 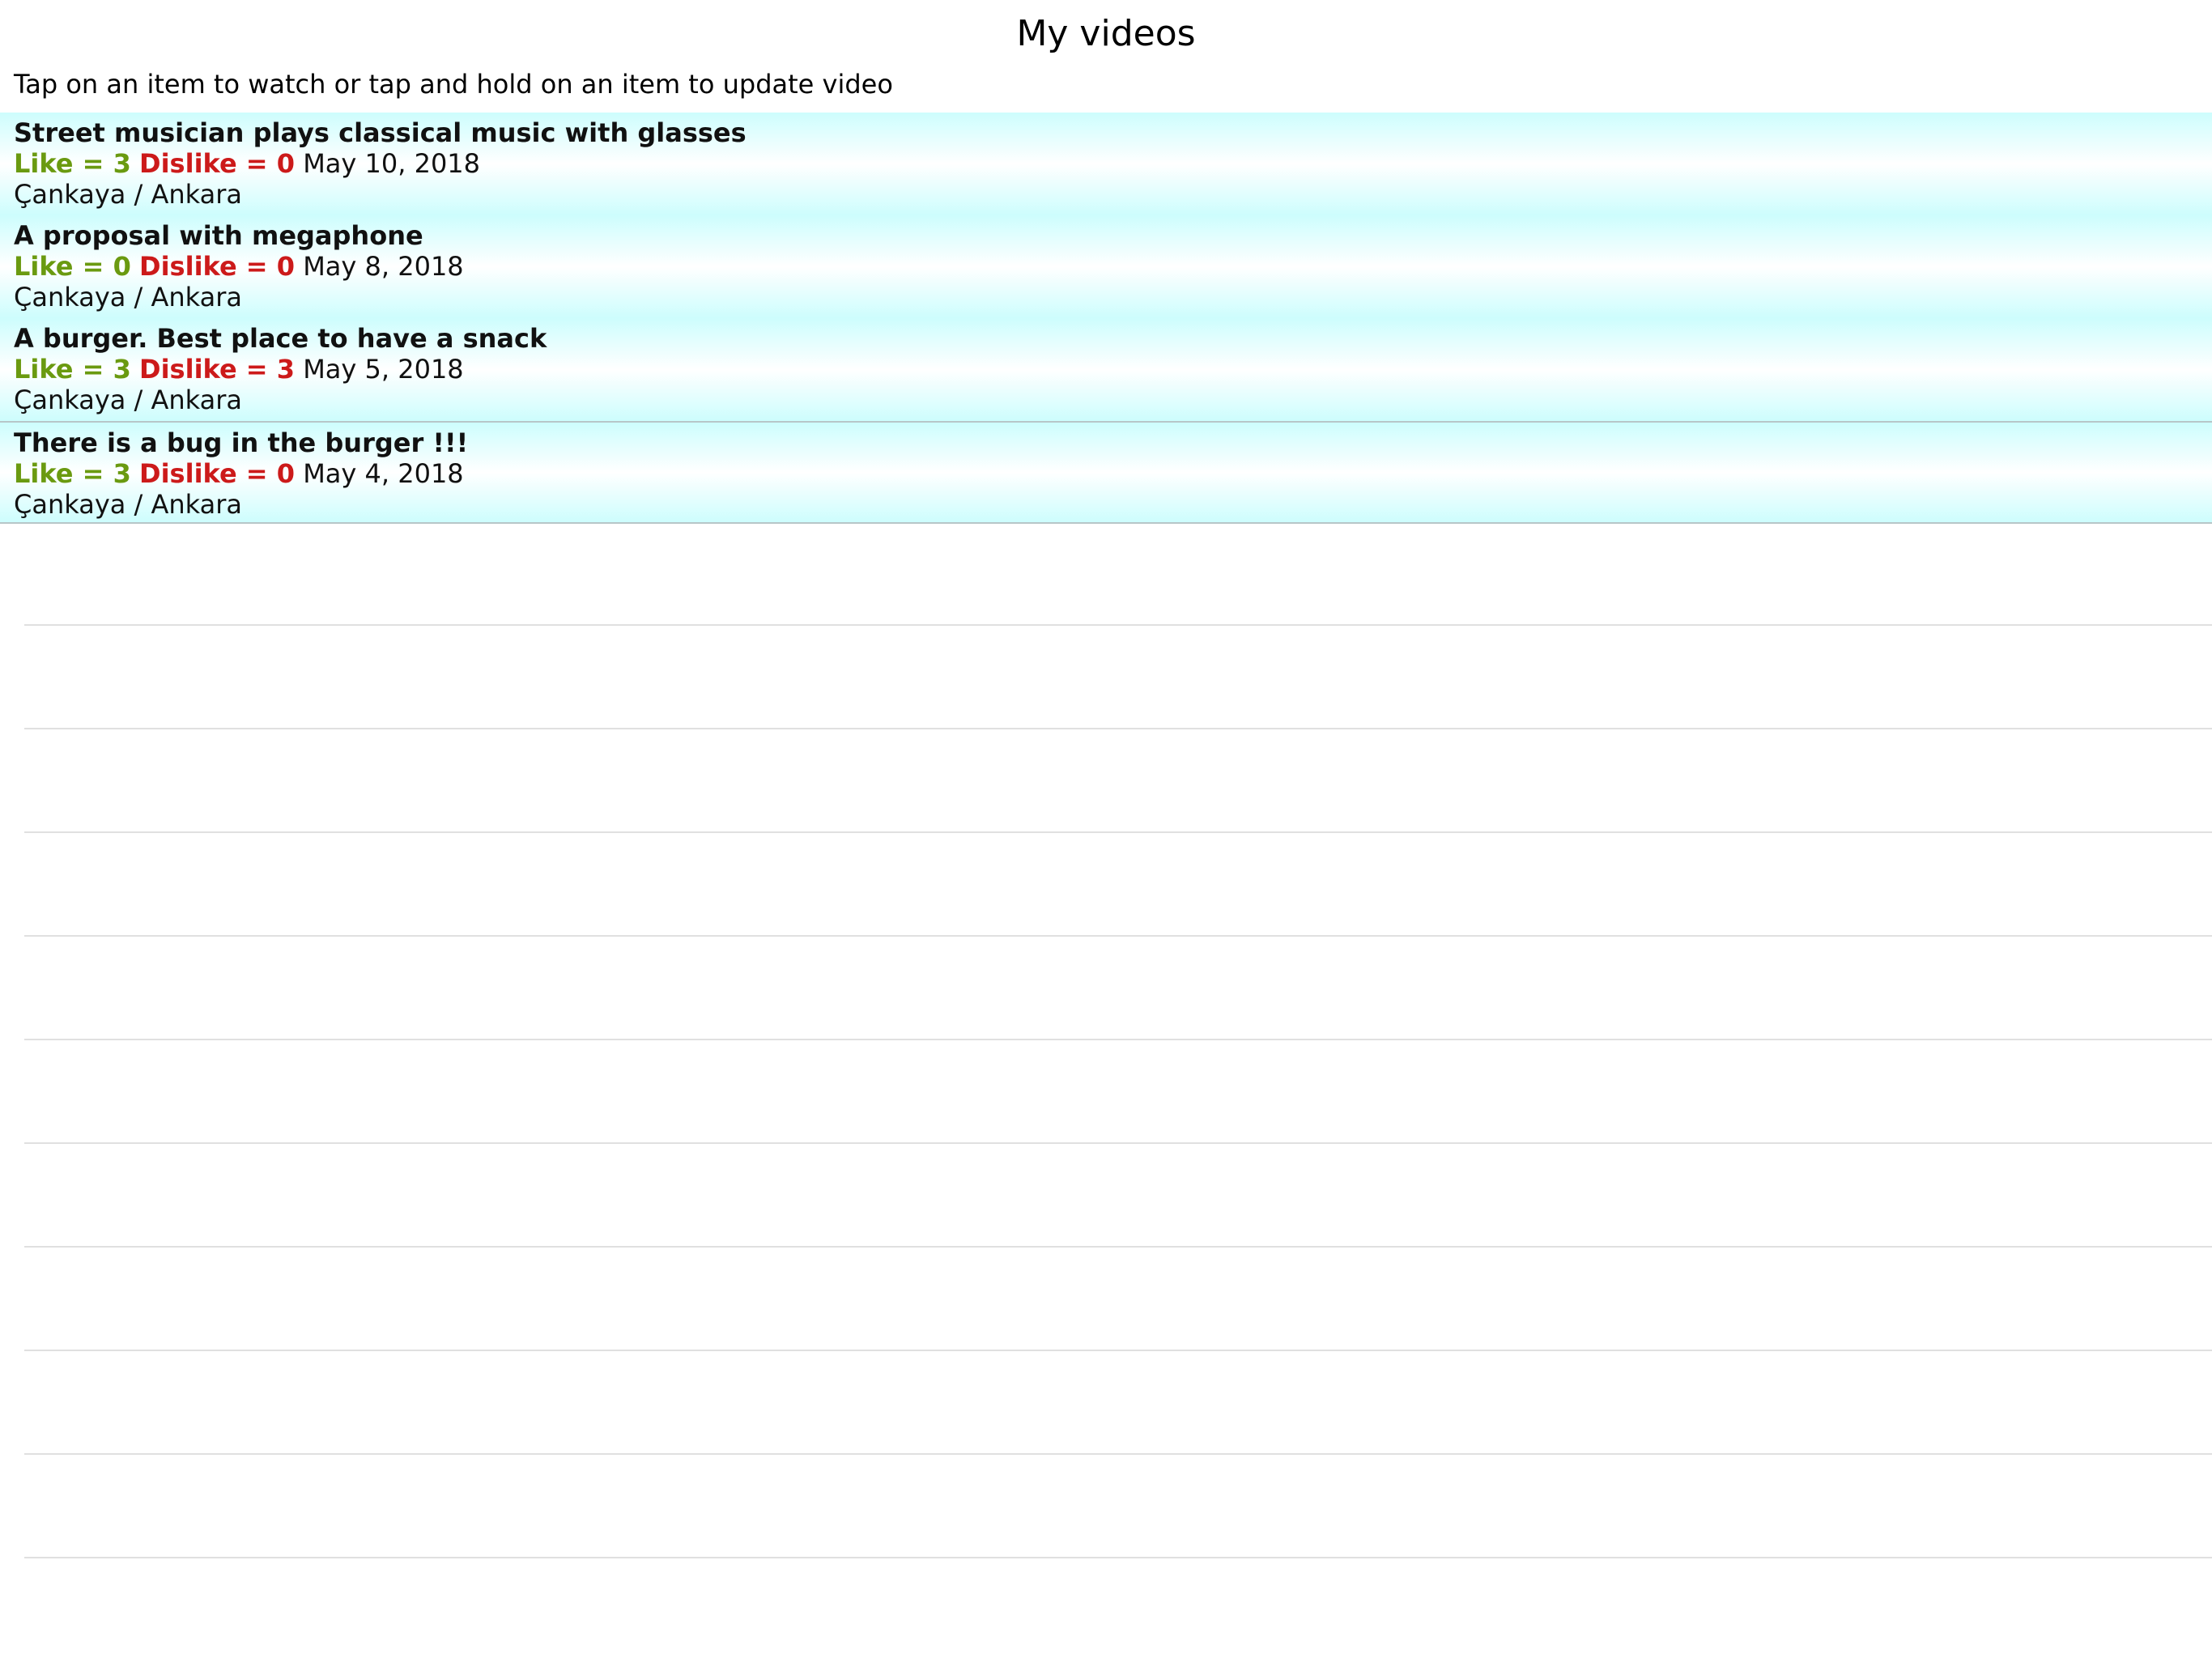 I want to click on video-stats: Like = 3 Dislike = 0 May 4, 2018, so click(x=239, y=473).